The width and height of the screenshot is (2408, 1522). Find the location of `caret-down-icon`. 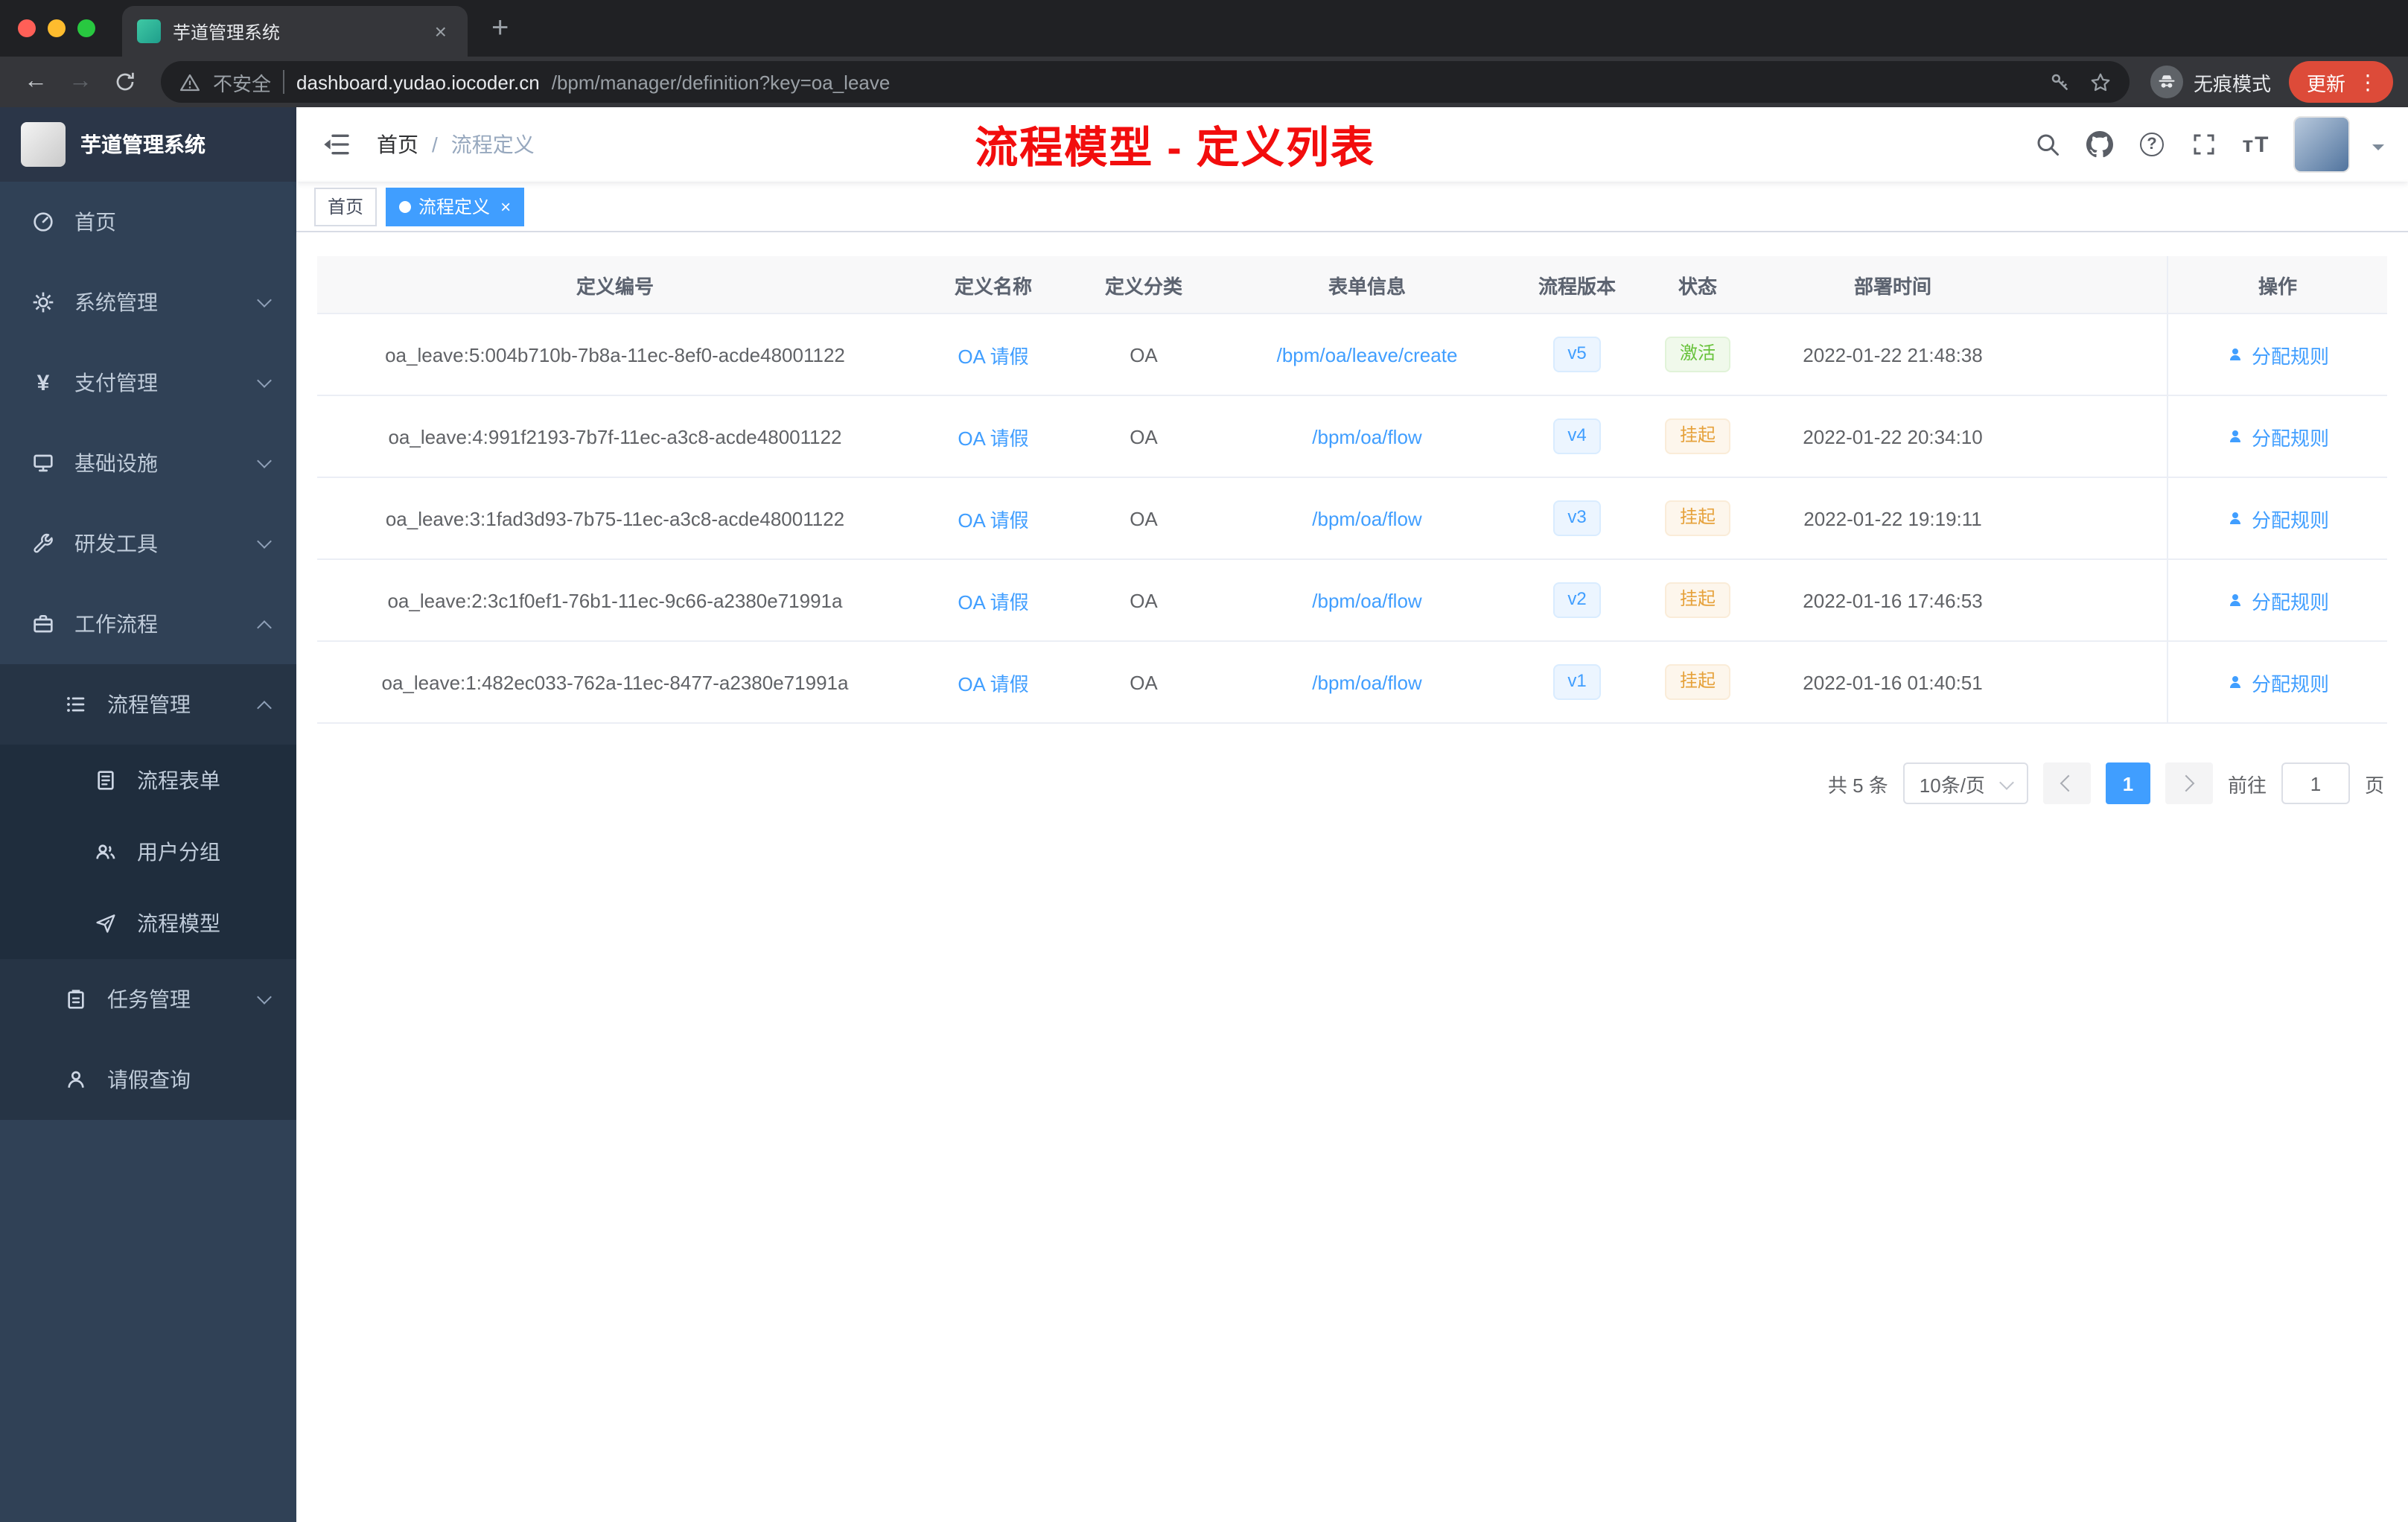

caret-down-icon is located at coordinates (2378, 150).